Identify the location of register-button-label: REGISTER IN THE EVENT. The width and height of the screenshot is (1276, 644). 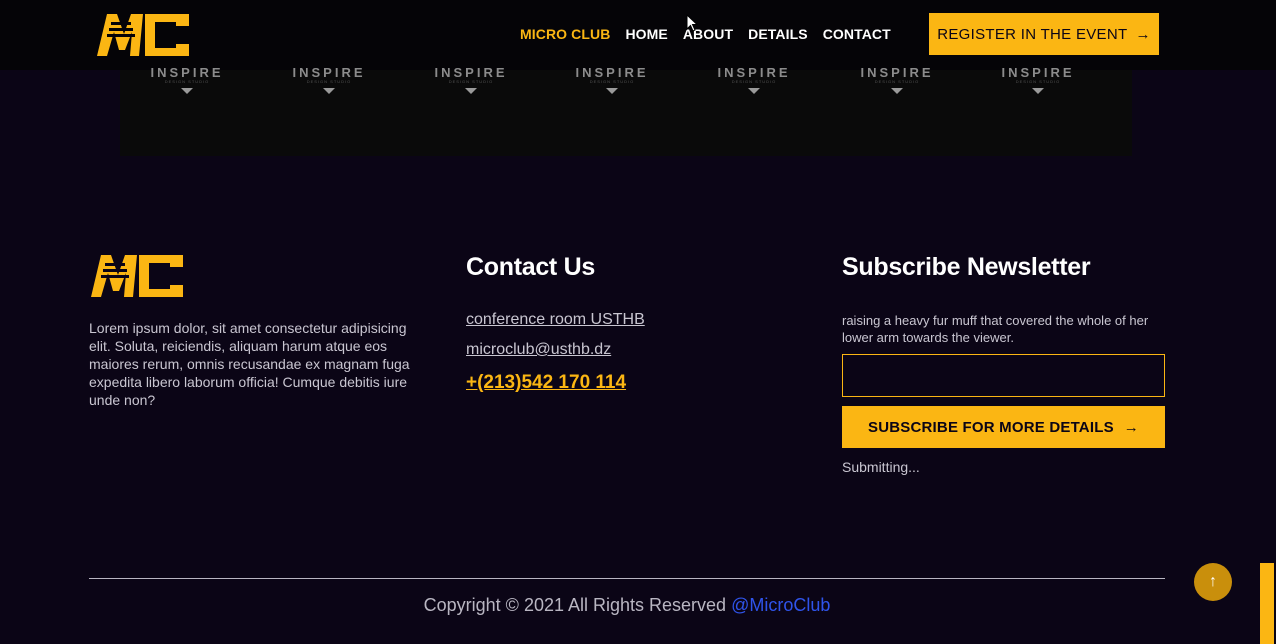
(1032, 34).